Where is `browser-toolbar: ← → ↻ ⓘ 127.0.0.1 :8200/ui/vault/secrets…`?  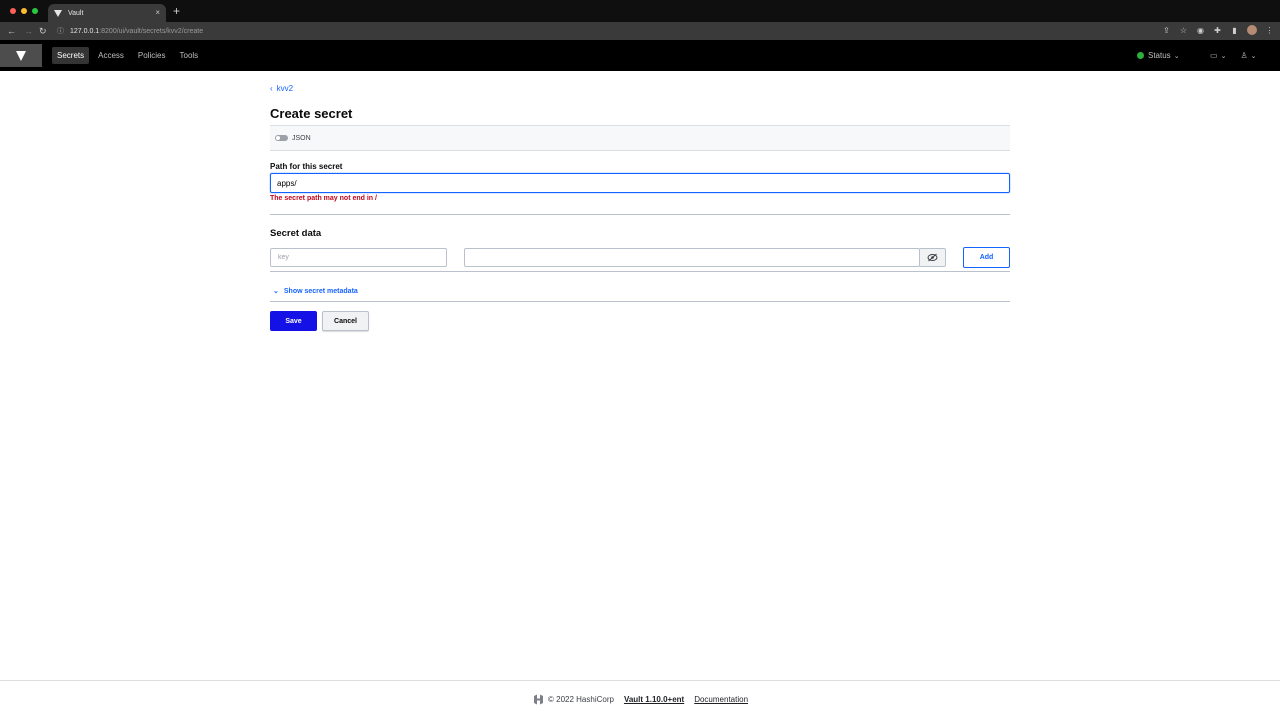
browser-toolbar: ← → ↻ ⓘ 127.0.0.1 :8200/ui/vault/secrets… is located at coordinates (640, 31).